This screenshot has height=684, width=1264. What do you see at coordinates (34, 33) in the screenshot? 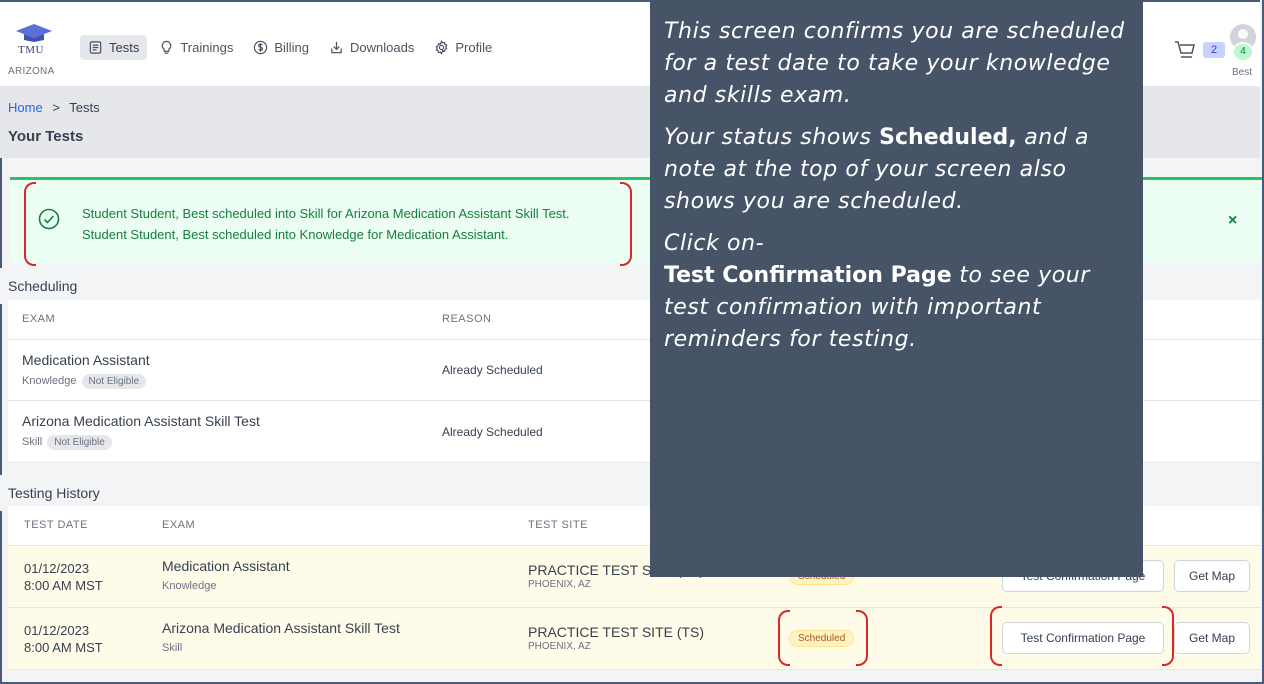
I see `graduation-cap-icon` at bounding box center [34, 33].